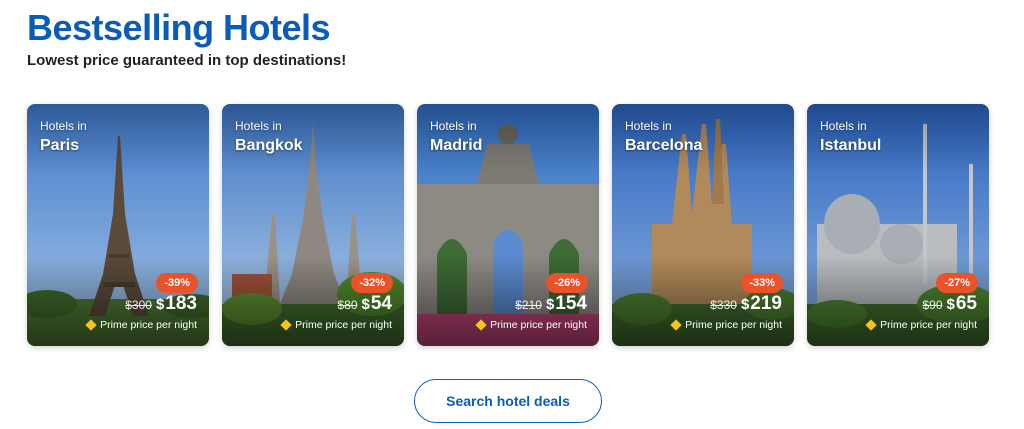 The height and width of the screenshot is (429, 1024). I want to click on discount-badge: -39%, so click(177, 283).